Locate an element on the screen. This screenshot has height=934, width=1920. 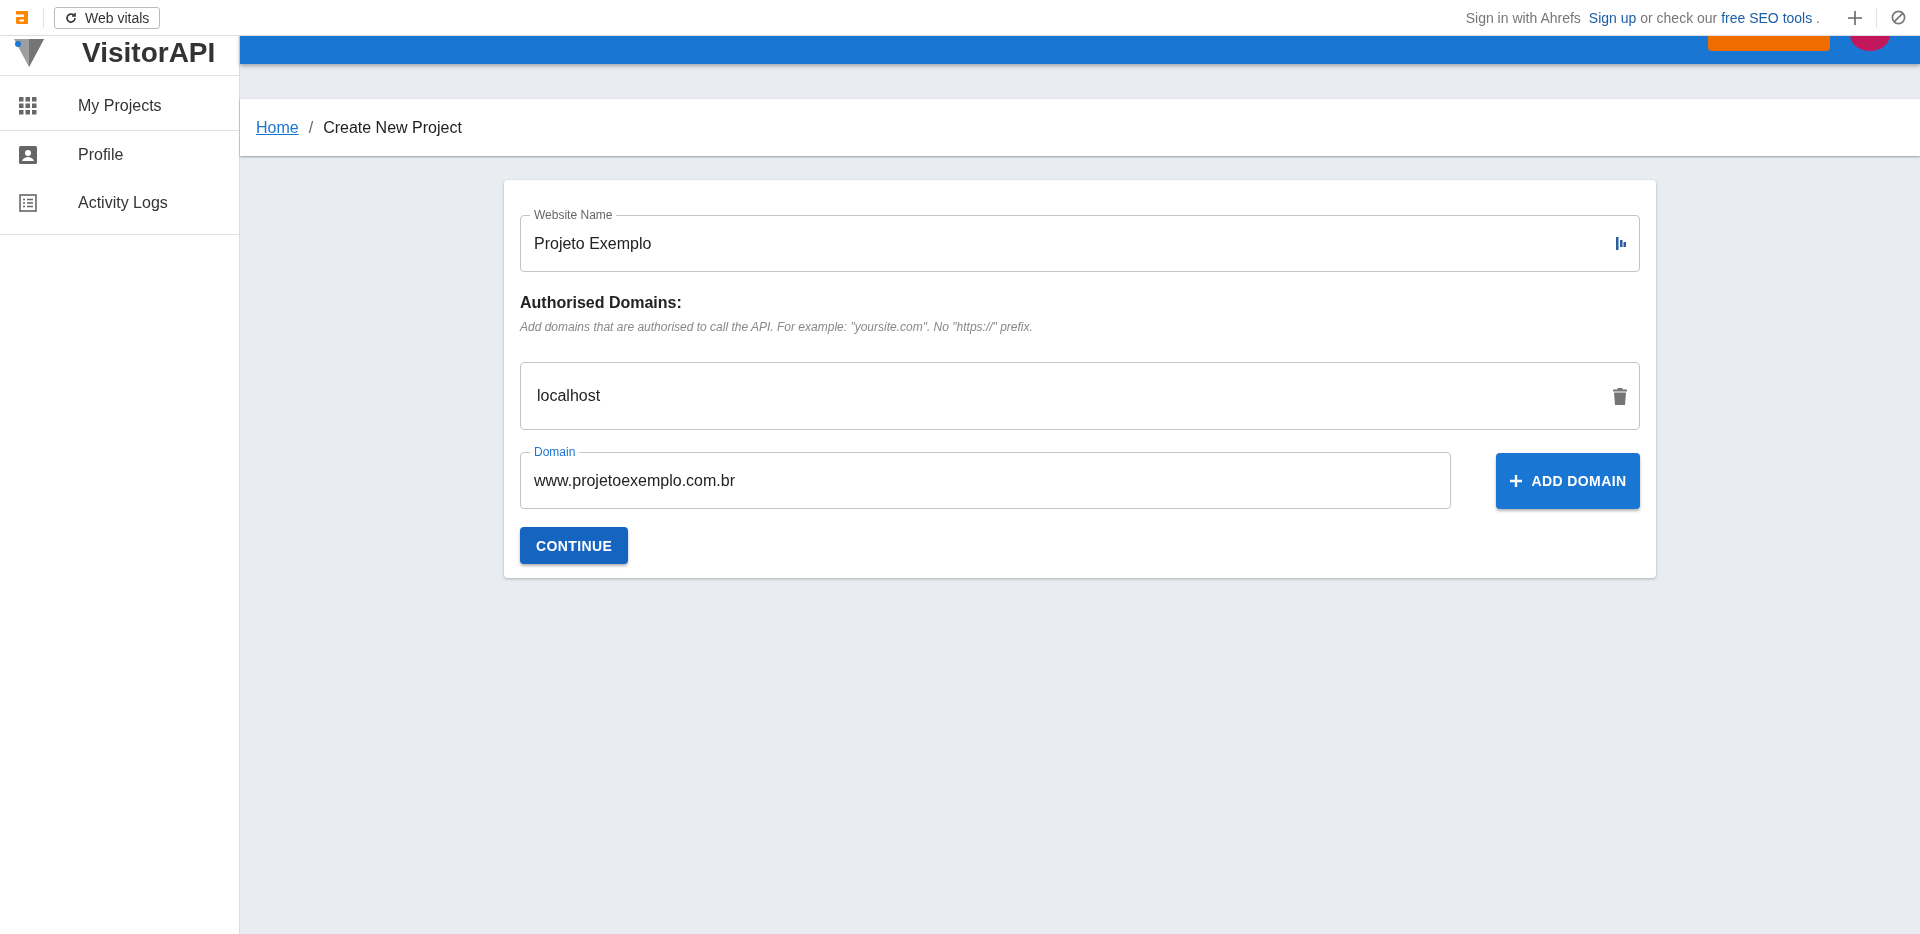
domain-field: Domain www.projetoexemplo.com.br is located at coordinates (985, 477).